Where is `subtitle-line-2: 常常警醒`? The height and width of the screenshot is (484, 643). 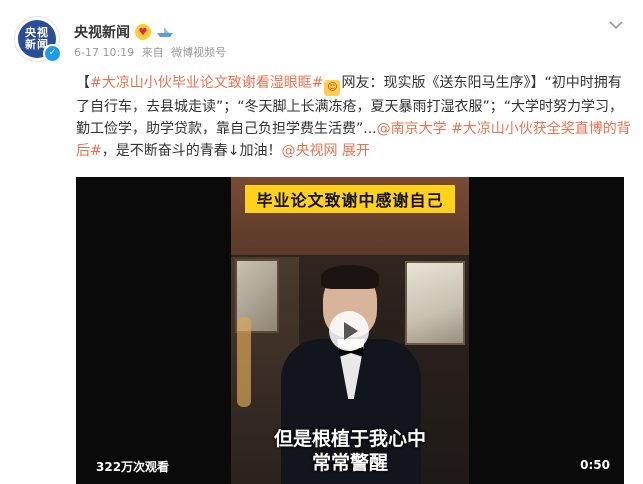 subtitle-line-2: 常常警醒 is located at coordinates (349, 463).